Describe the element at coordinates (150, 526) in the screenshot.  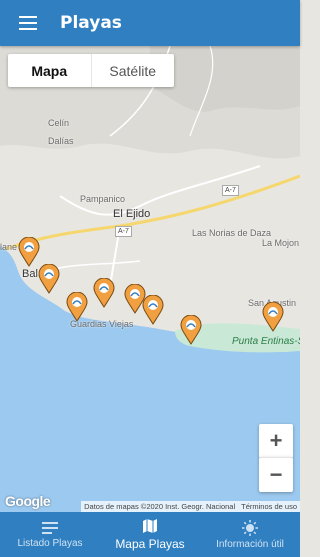
I see `map-icon` at that location.